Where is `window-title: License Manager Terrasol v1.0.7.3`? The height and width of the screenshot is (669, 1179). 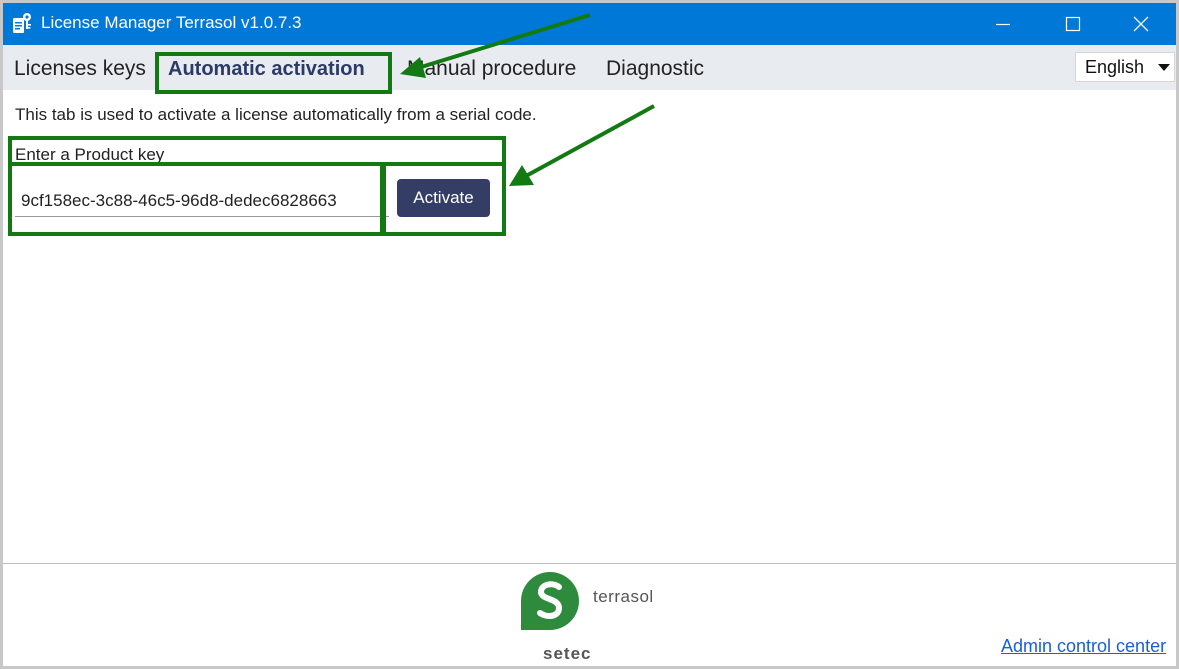 window-title: License Manager Terrasol v1.0.7.3 is located at coordinates (171, 22).